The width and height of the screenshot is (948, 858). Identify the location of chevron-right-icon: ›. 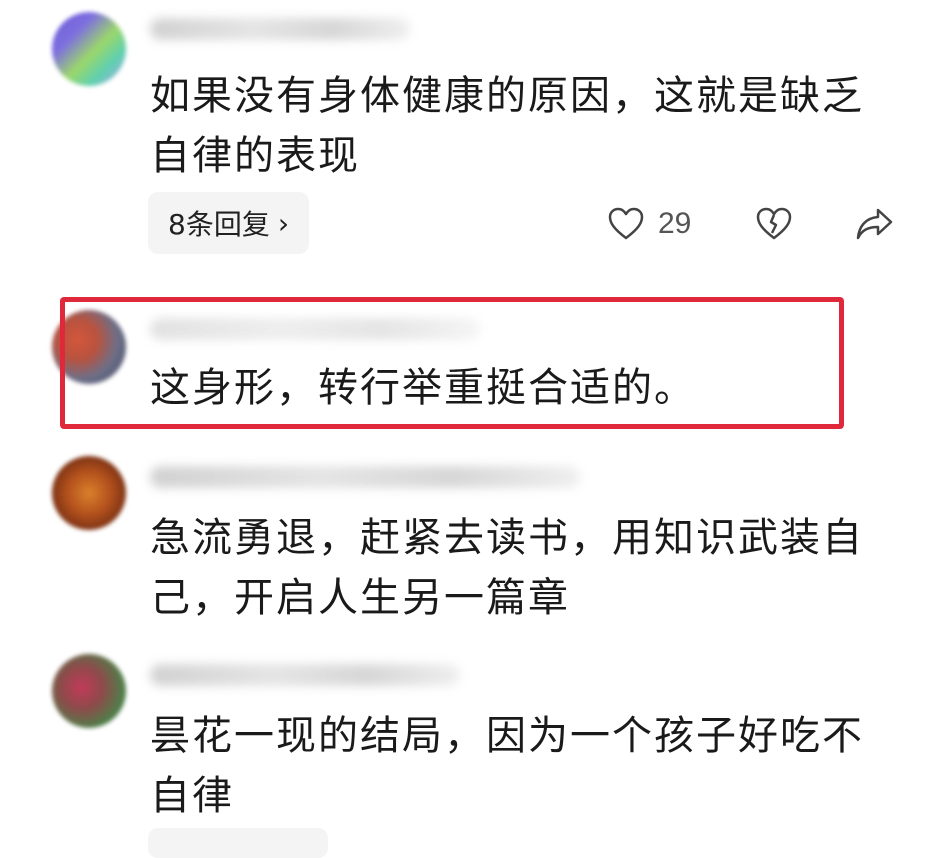
(283, 223).